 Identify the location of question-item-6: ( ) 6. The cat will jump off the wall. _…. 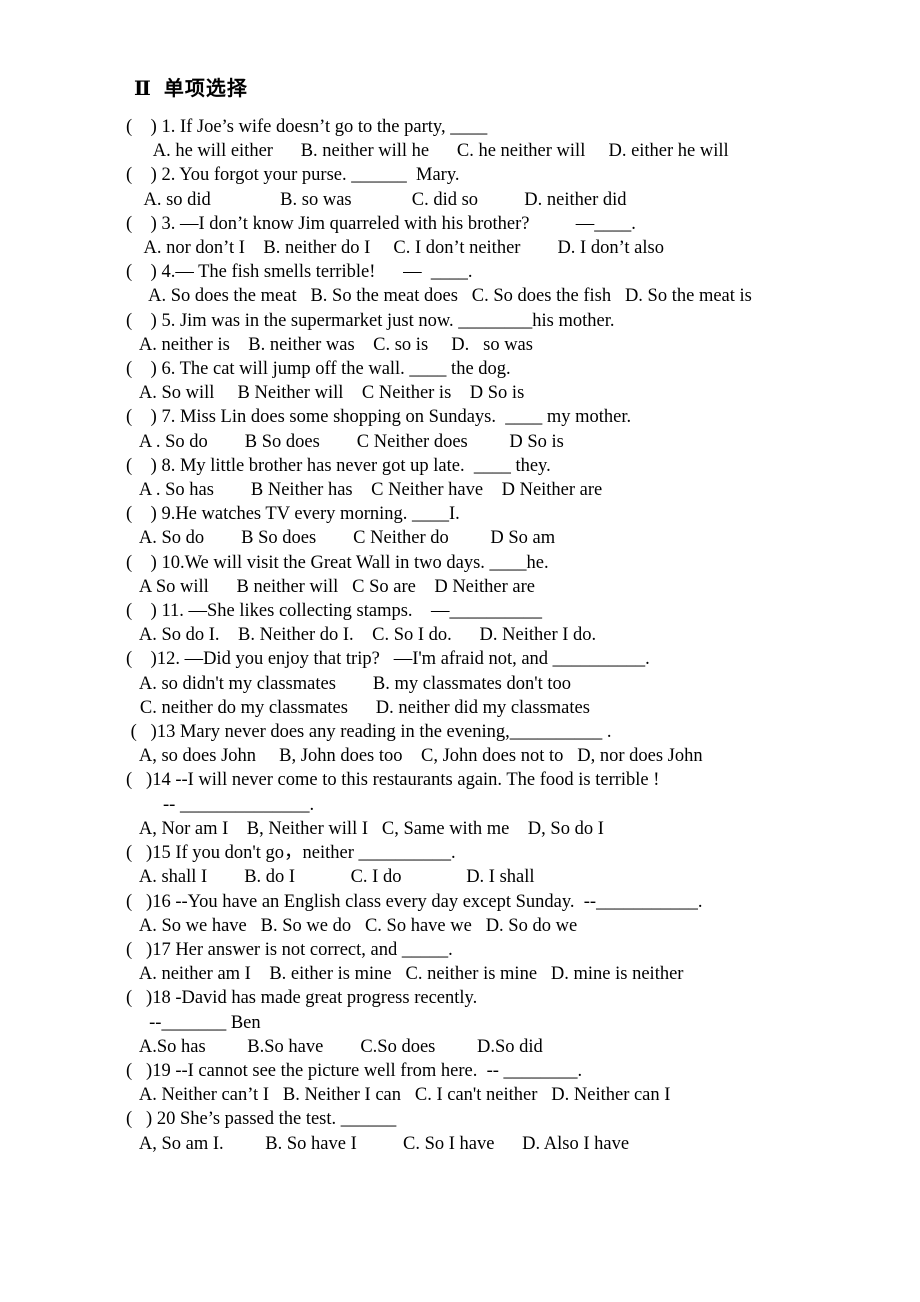
(506, 381).